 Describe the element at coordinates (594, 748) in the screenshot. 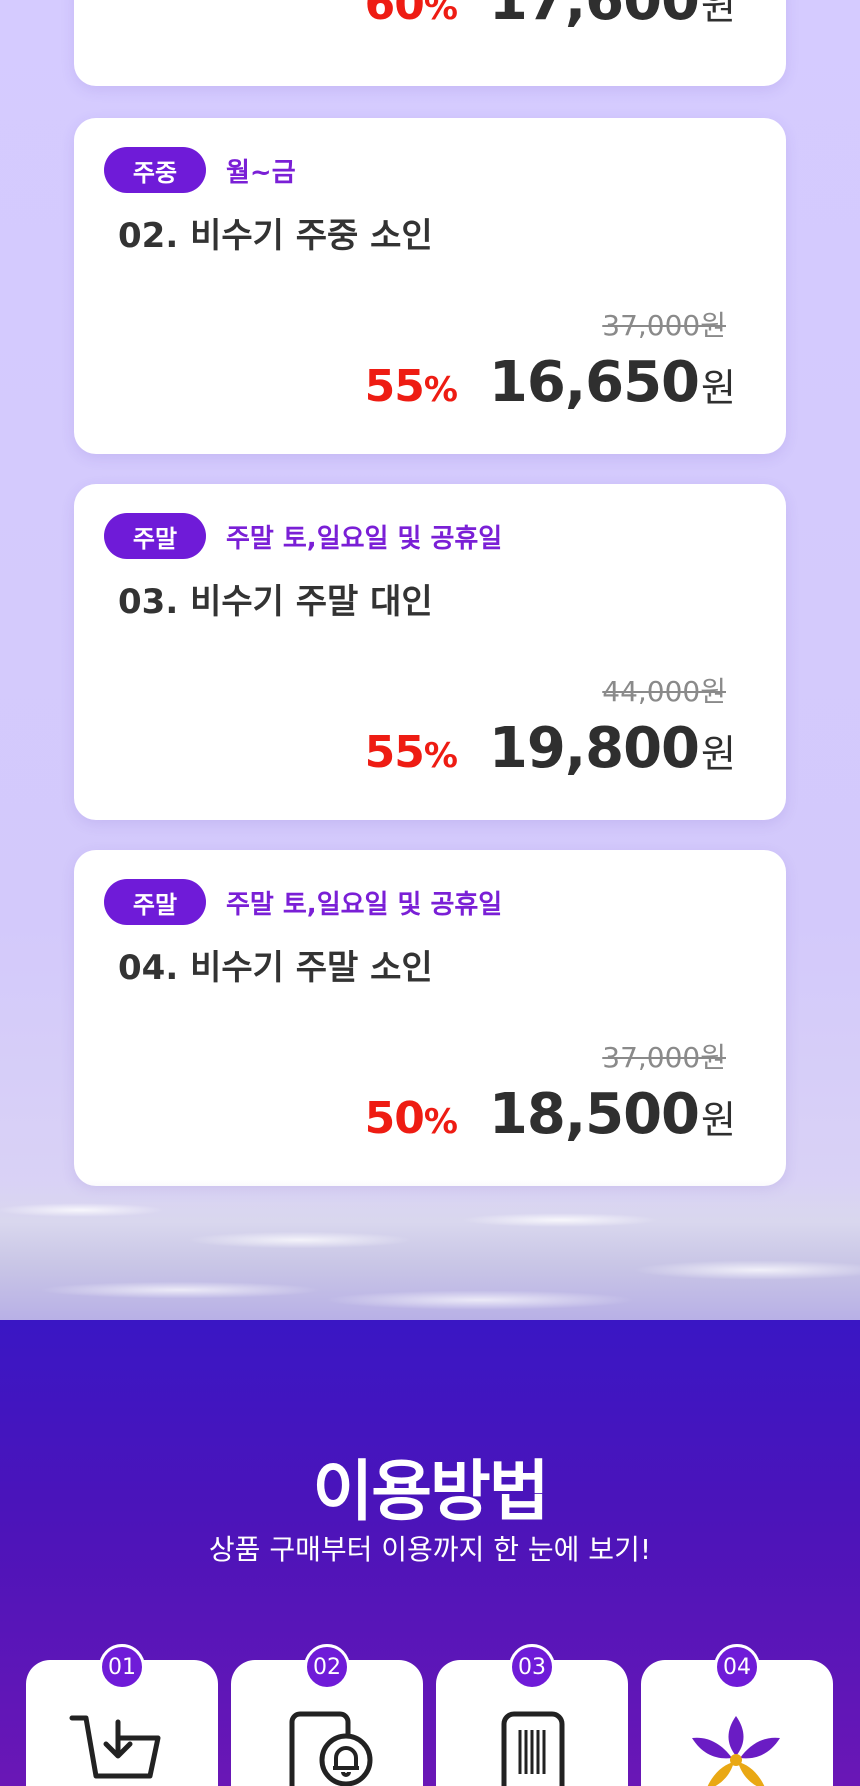

I see `sale-price: 19,800` at that location.